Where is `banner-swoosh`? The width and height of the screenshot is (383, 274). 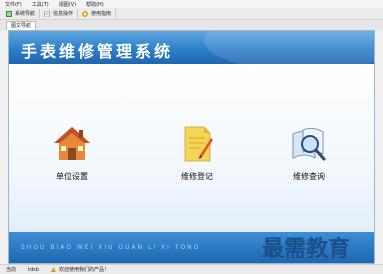 banner-swoosh is located at coordinates (289, 47).